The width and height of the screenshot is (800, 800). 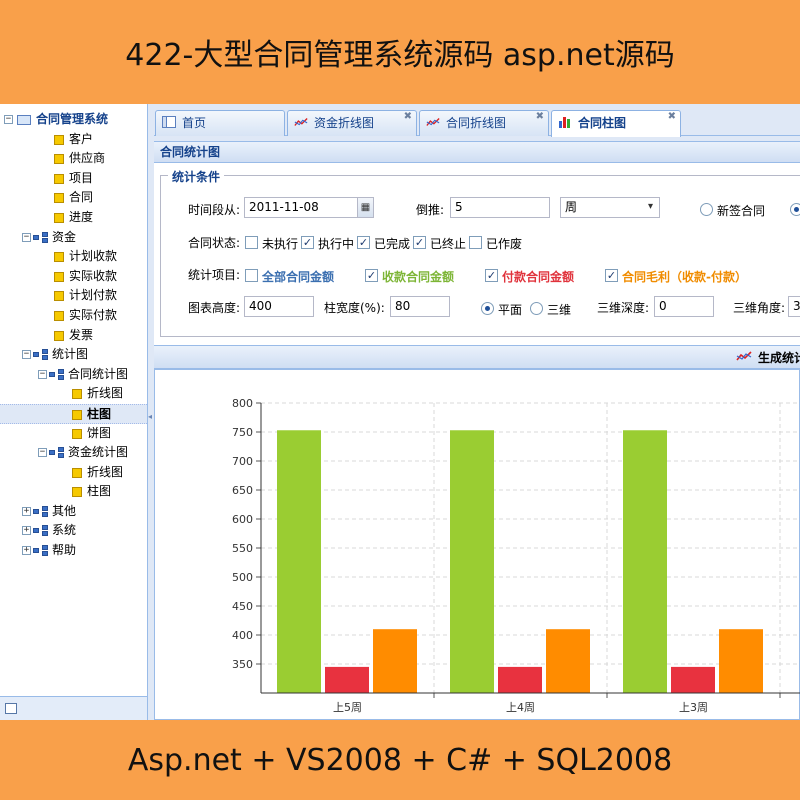 What do you see at coordinates (73, 551) in the screenshot?
I see `sidebar-item: + 帮助` at bounding box center [73, 551].